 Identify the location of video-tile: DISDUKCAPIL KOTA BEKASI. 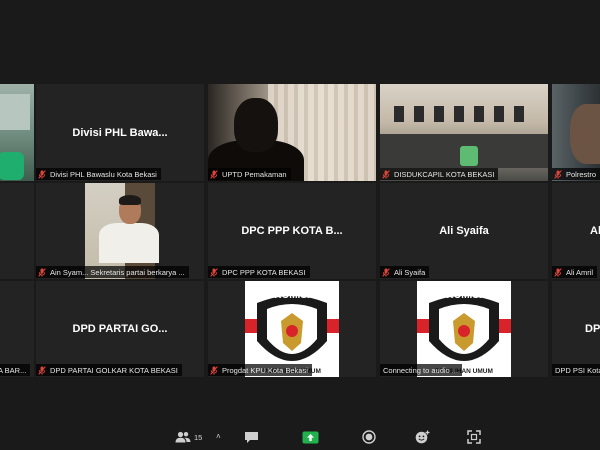
(464, 132).